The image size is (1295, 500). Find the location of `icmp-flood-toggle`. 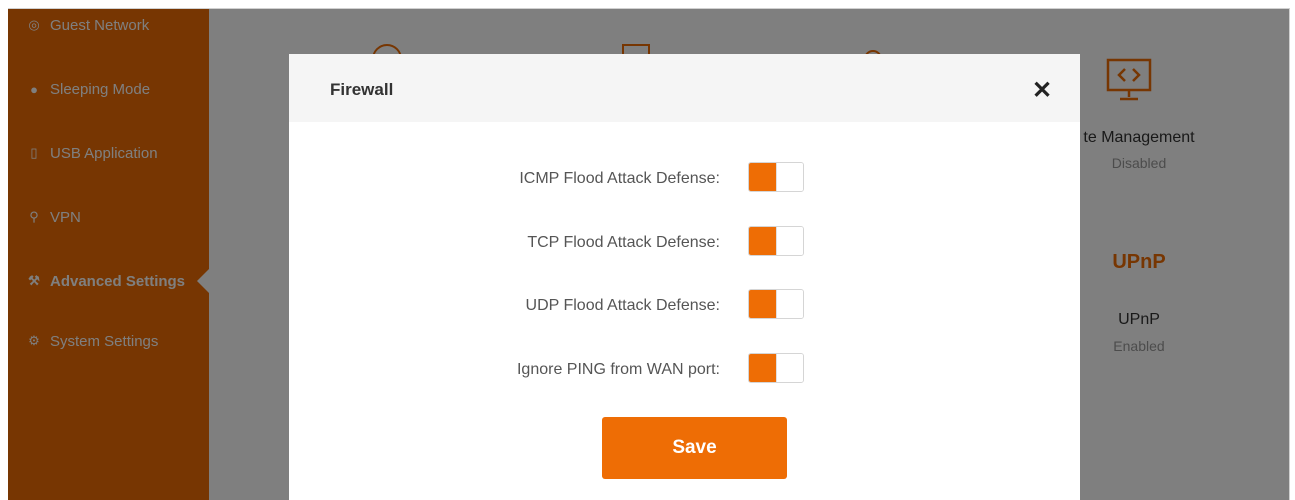

icmp-flood-toggle is located at coordinates (776, 177).